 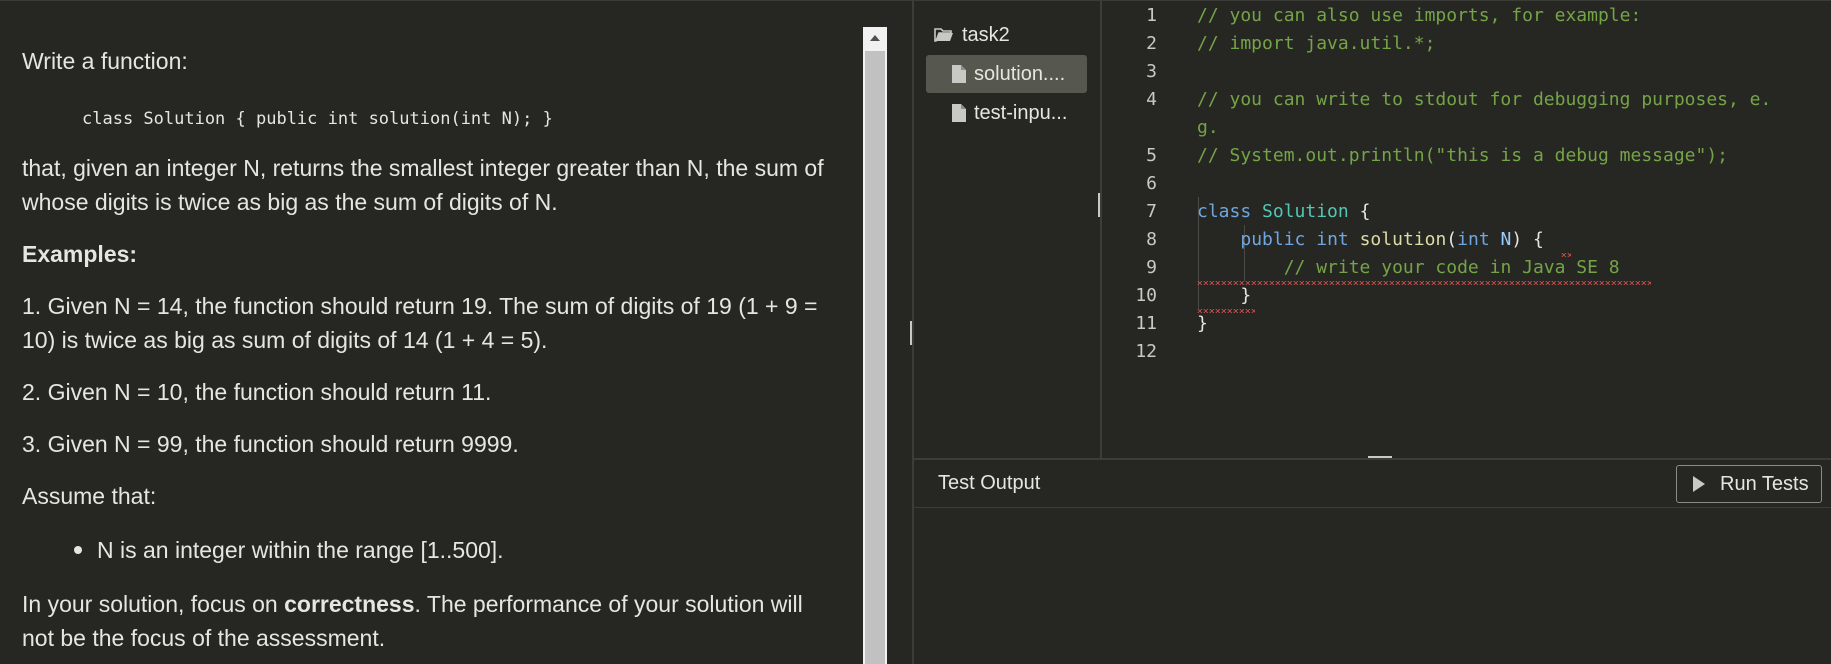 I want to click on folder-label: task2, so click(x=986, y=34).